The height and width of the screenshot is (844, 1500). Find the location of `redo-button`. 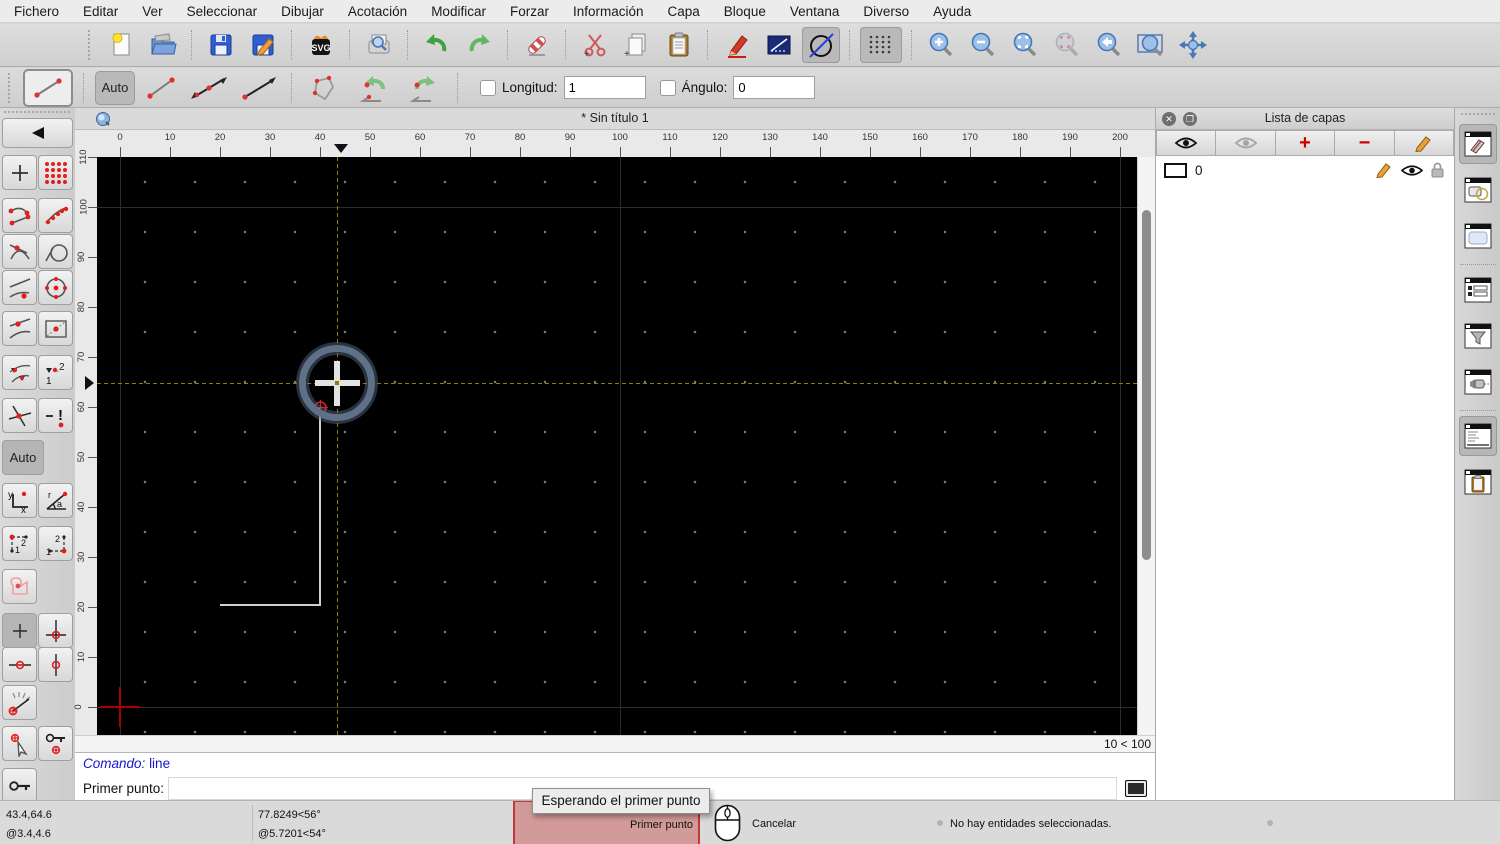

redo-button is located at coordinates (479, 45).